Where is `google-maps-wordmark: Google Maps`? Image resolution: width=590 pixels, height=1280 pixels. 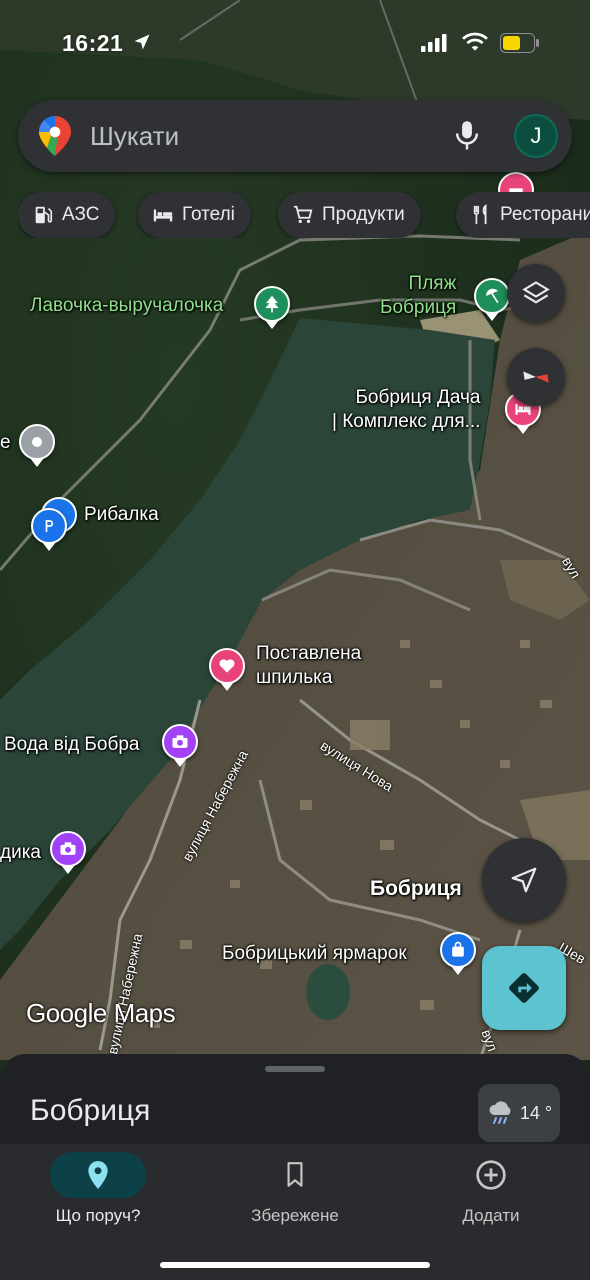 google-maps-wordmark: Google Maps is located at coordinates (101, 1013).